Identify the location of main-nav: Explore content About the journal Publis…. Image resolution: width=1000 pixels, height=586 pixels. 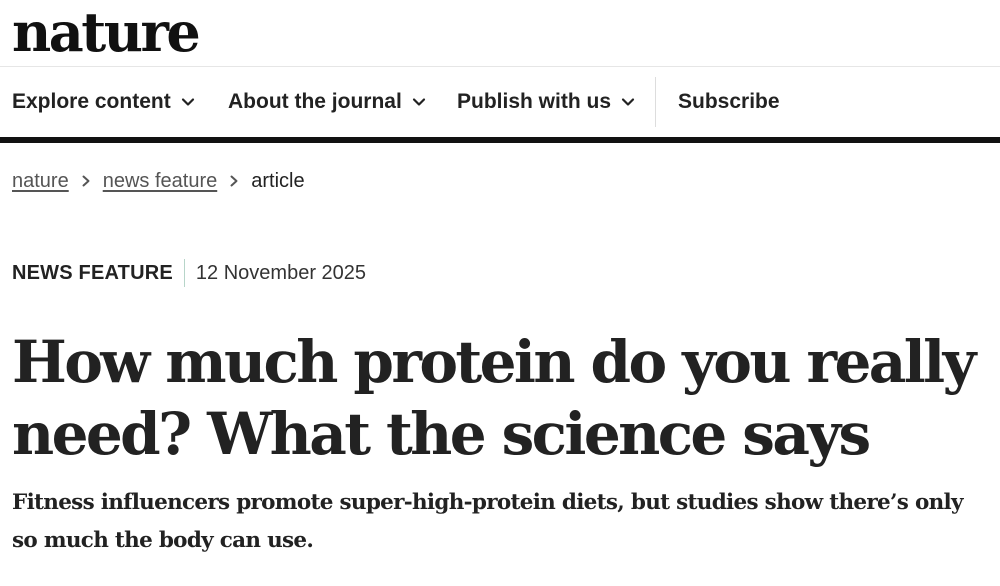
(500, 102).